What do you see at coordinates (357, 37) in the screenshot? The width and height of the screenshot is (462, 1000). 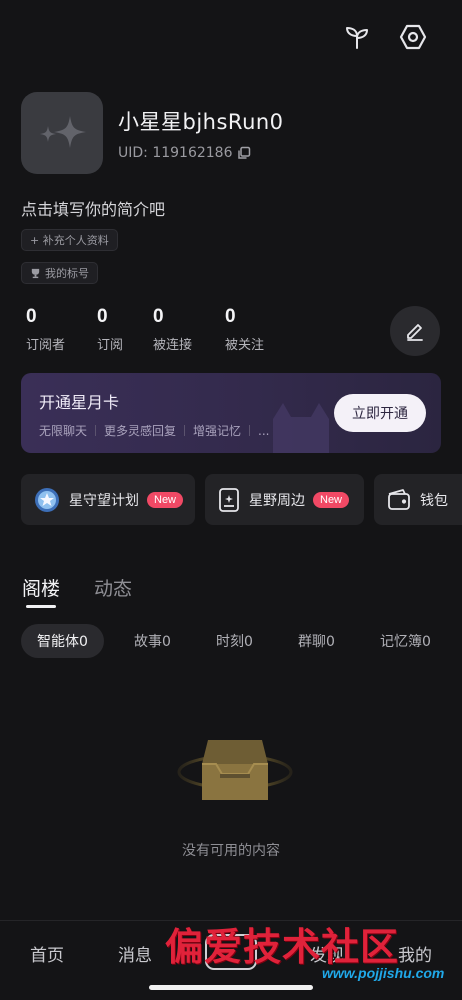 I see `sprout-icon` at bounding box center [357, 37].